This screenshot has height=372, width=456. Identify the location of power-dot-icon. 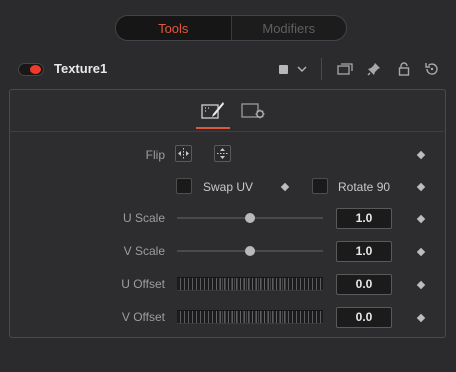
(35, 69).